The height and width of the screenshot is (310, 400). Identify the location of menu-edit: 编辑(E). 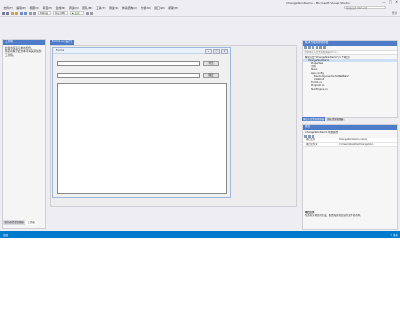
(21, 8).